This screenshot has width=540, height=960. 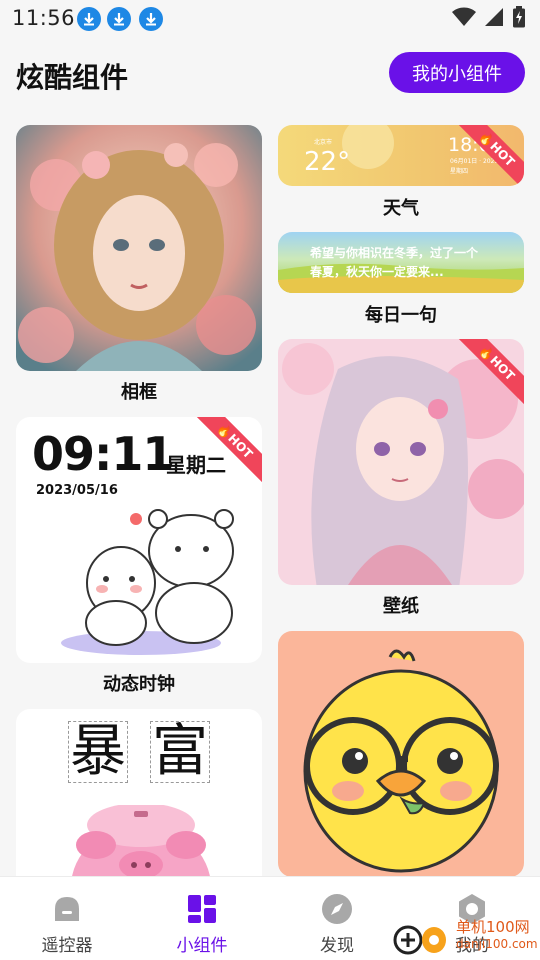 What do you see at coordinates (337, 909) in the screenshot?
I see `compass-icon` at bounding box center [337, 909].